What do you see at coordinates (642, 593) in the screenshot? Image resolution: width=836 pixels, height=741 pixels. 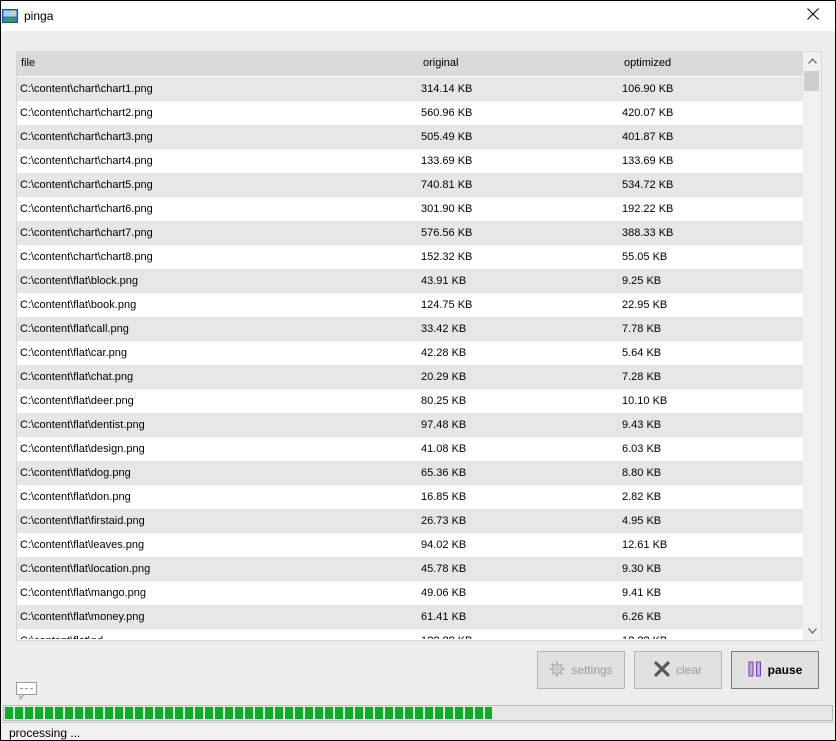 I see `optimized-size-cell: 9.41 KB` at bounding box center [642, 593].